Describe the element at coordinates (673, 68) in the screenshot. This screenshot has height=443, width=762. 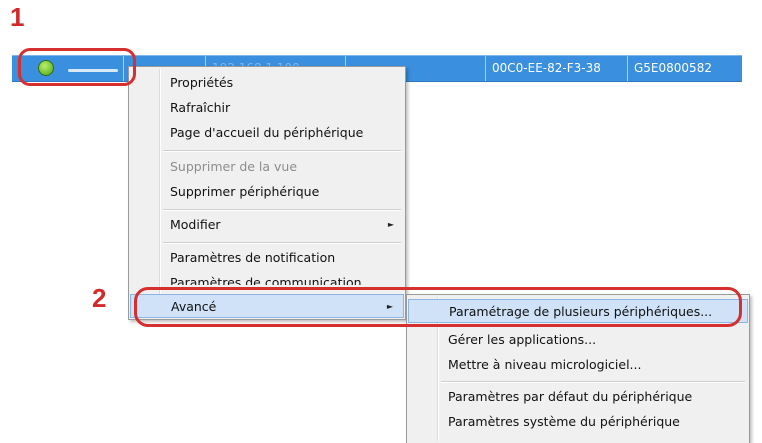
I see `serial-number-text: G5E0800582` at that location.